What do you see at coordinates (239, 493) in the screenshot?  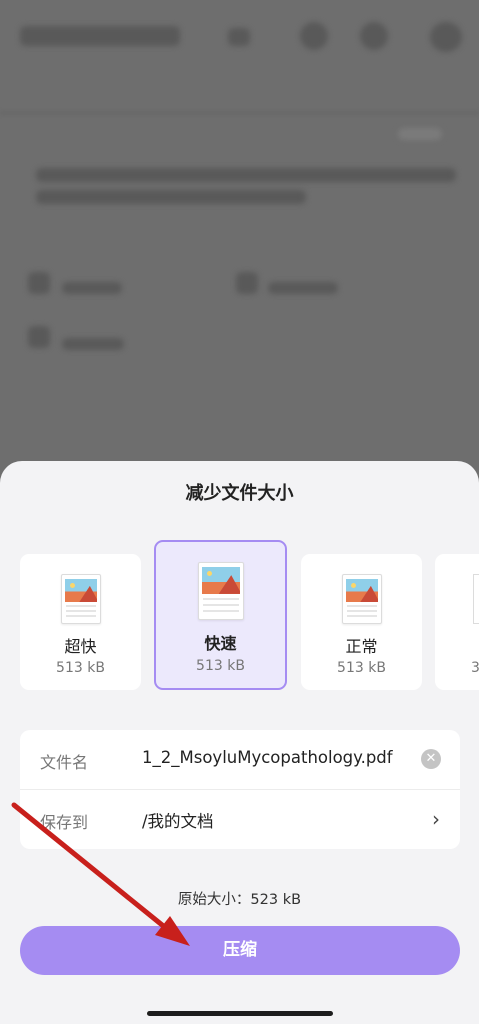 I see `sheet-title: 减少文件大小` at bounding box center [239, 493].